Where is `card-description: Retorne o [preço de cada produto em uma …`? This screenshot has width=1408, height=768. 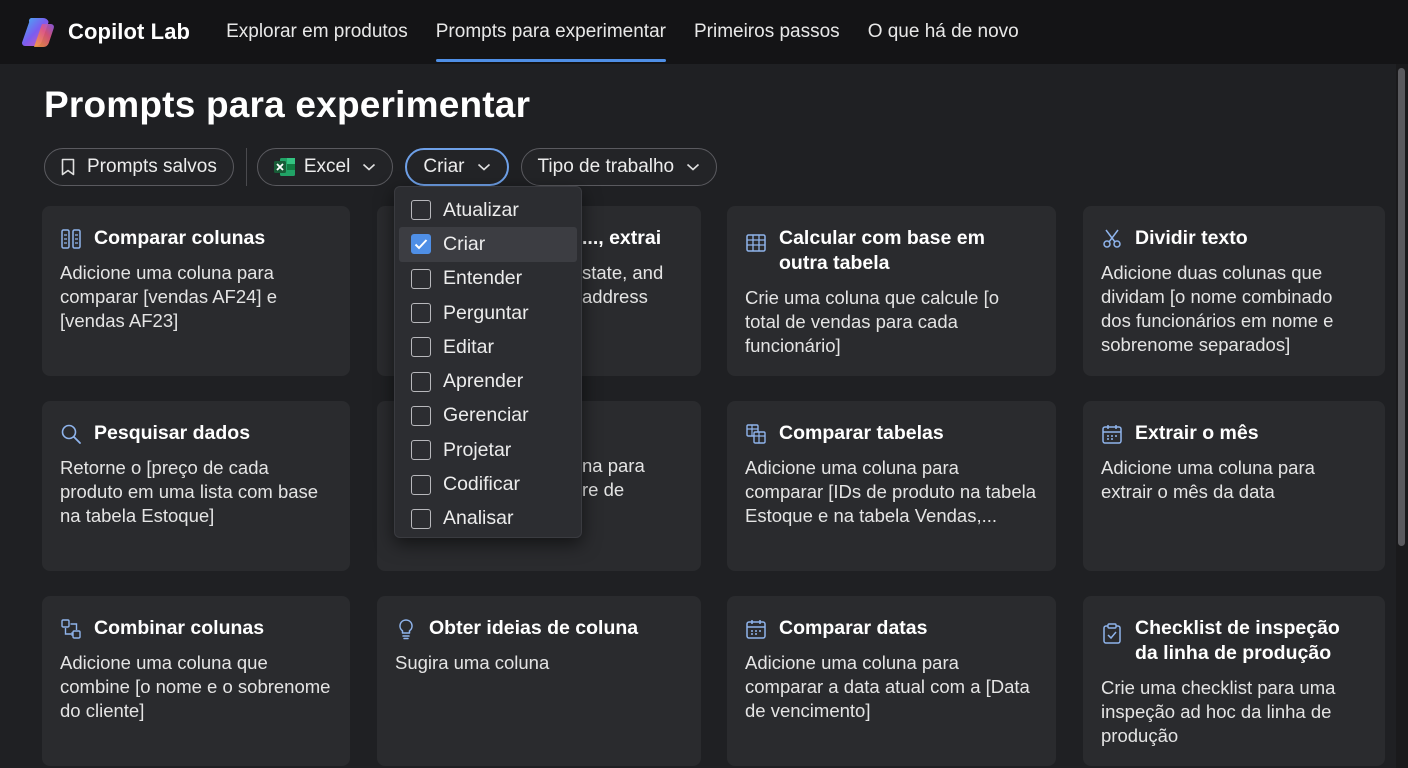
card-description: Retorne o [preço de cada produto em uma … is located at coordinates (189, 491).